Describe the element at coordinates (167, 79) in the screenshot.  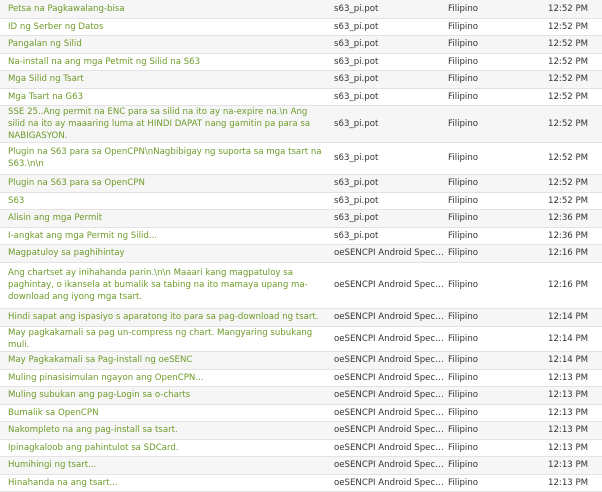
I see `source-string-link: Mga Silid ng Tsart` at that location.